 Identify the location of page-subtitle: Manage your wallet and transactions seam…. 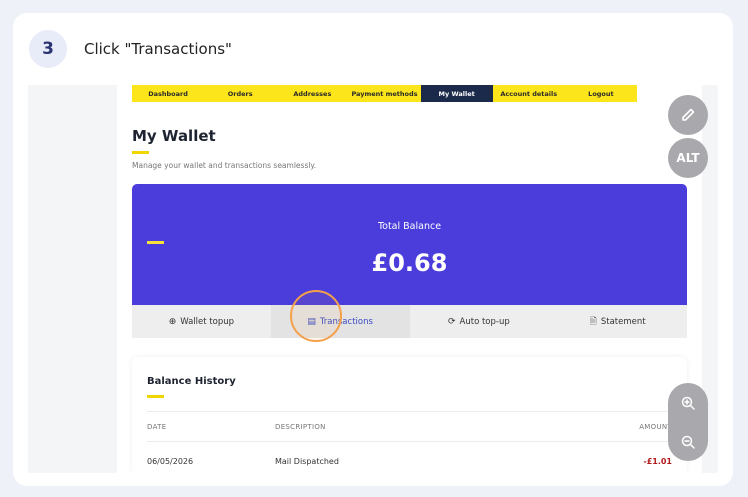
(224, 165).